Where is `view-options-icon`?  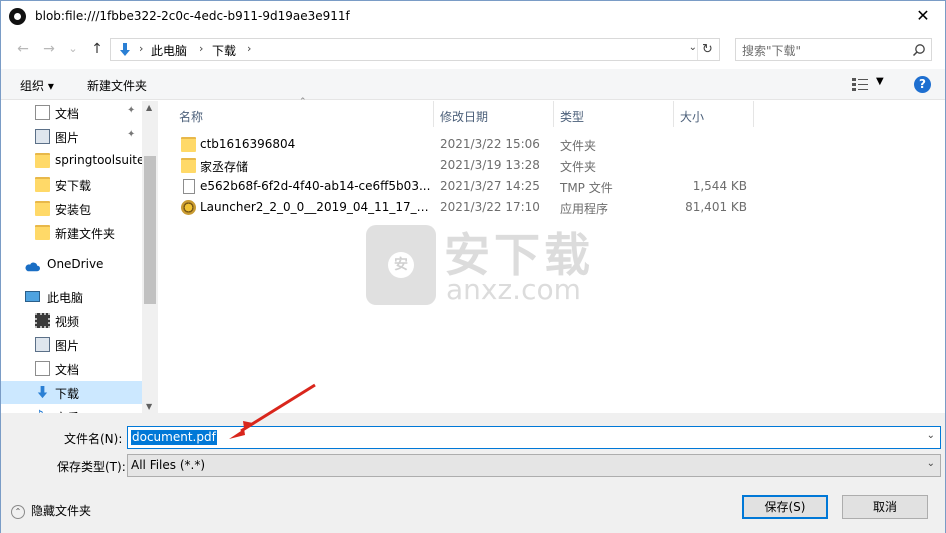
view-options-icon is located at coordinates (860, 84).